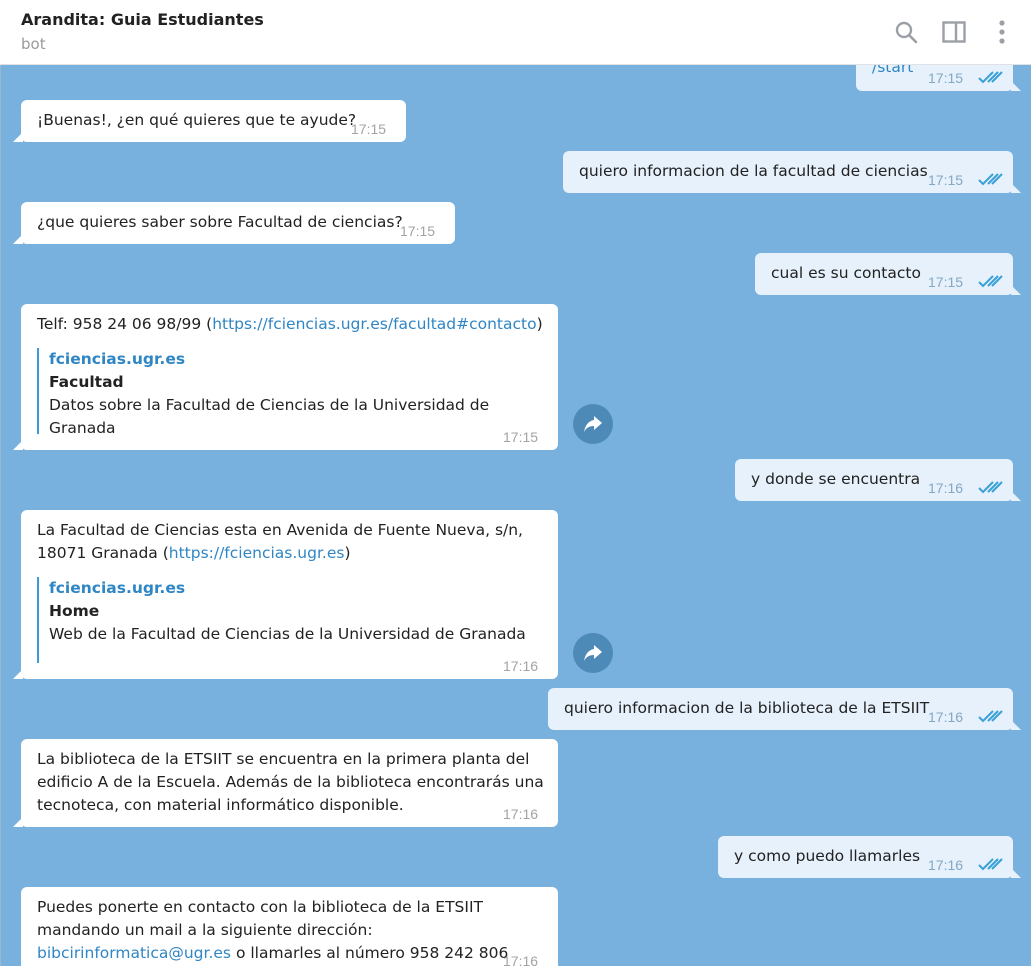 The image size is (1031, 966). What do you see at coordinates (33, 44) in the screenshot?
I see `chat-subtitle: bot` at bounding box center [33, 44].